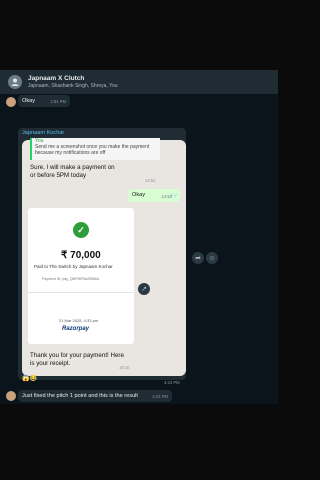  I want to click on thanks-time: 16:10, so click(124, 367).